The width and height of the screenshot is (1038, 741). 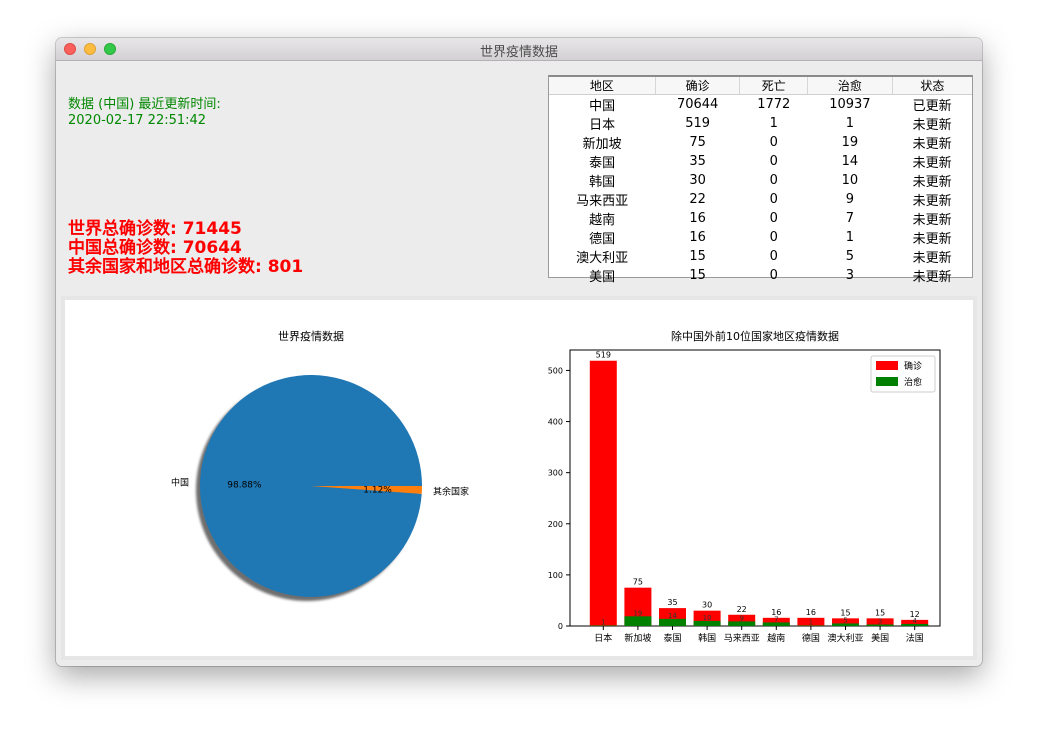 I want to click on table-cell: 16, so click(x=697, y=237).